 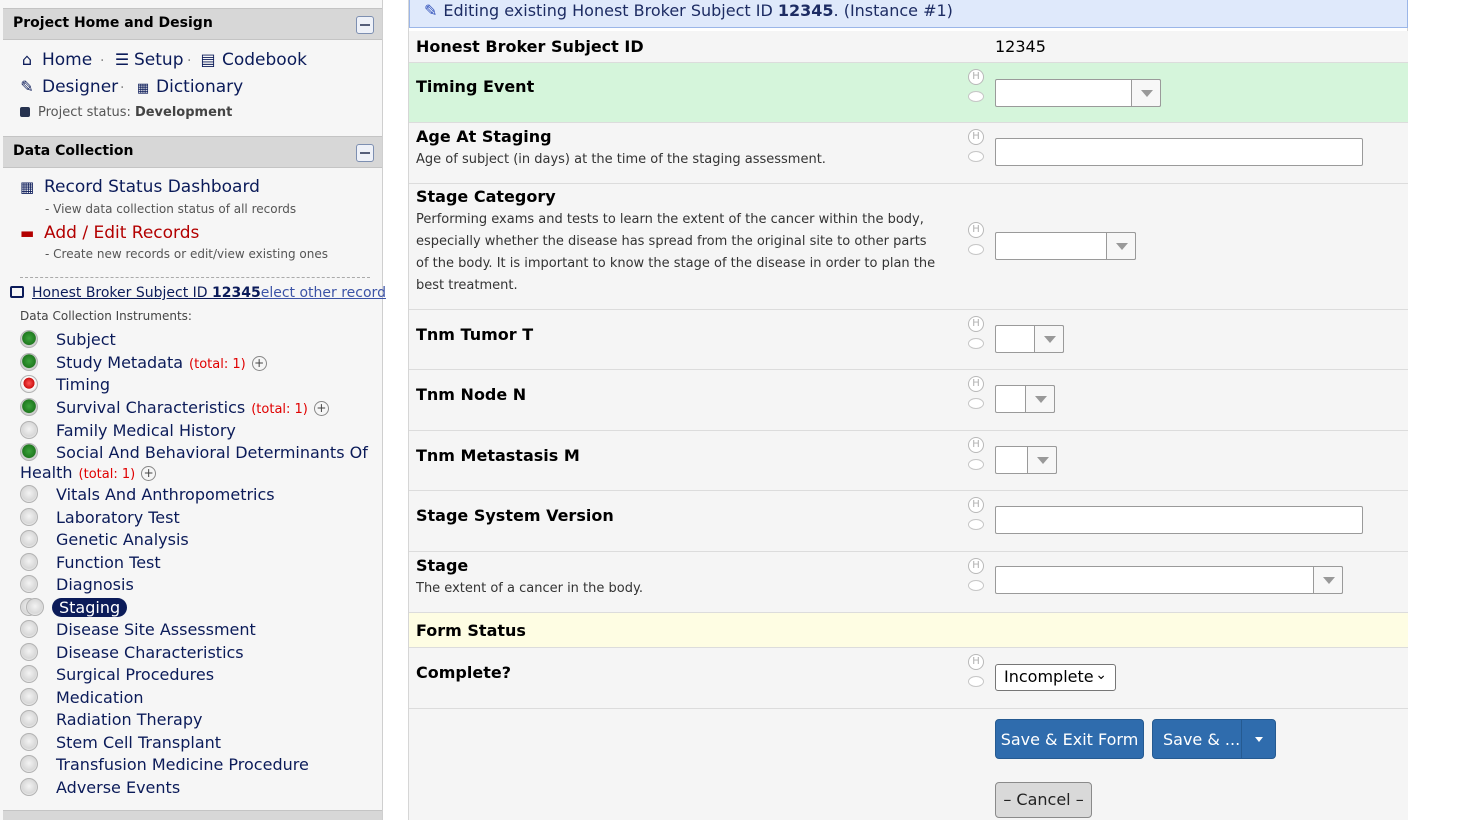 What do you see at coordinates (117, 675) in the screenshot?
I see `instrument-surgical-procedures: Surgical Procedures` at bounding box center [117, 675].